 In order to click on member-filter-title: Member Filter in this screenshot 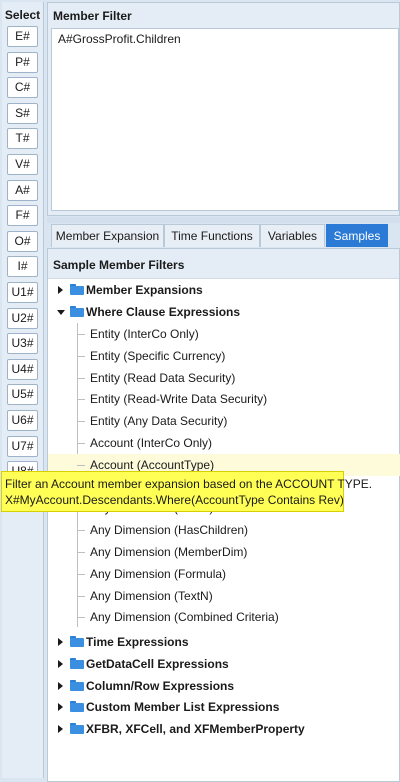, I will do `click(92, 16)`.